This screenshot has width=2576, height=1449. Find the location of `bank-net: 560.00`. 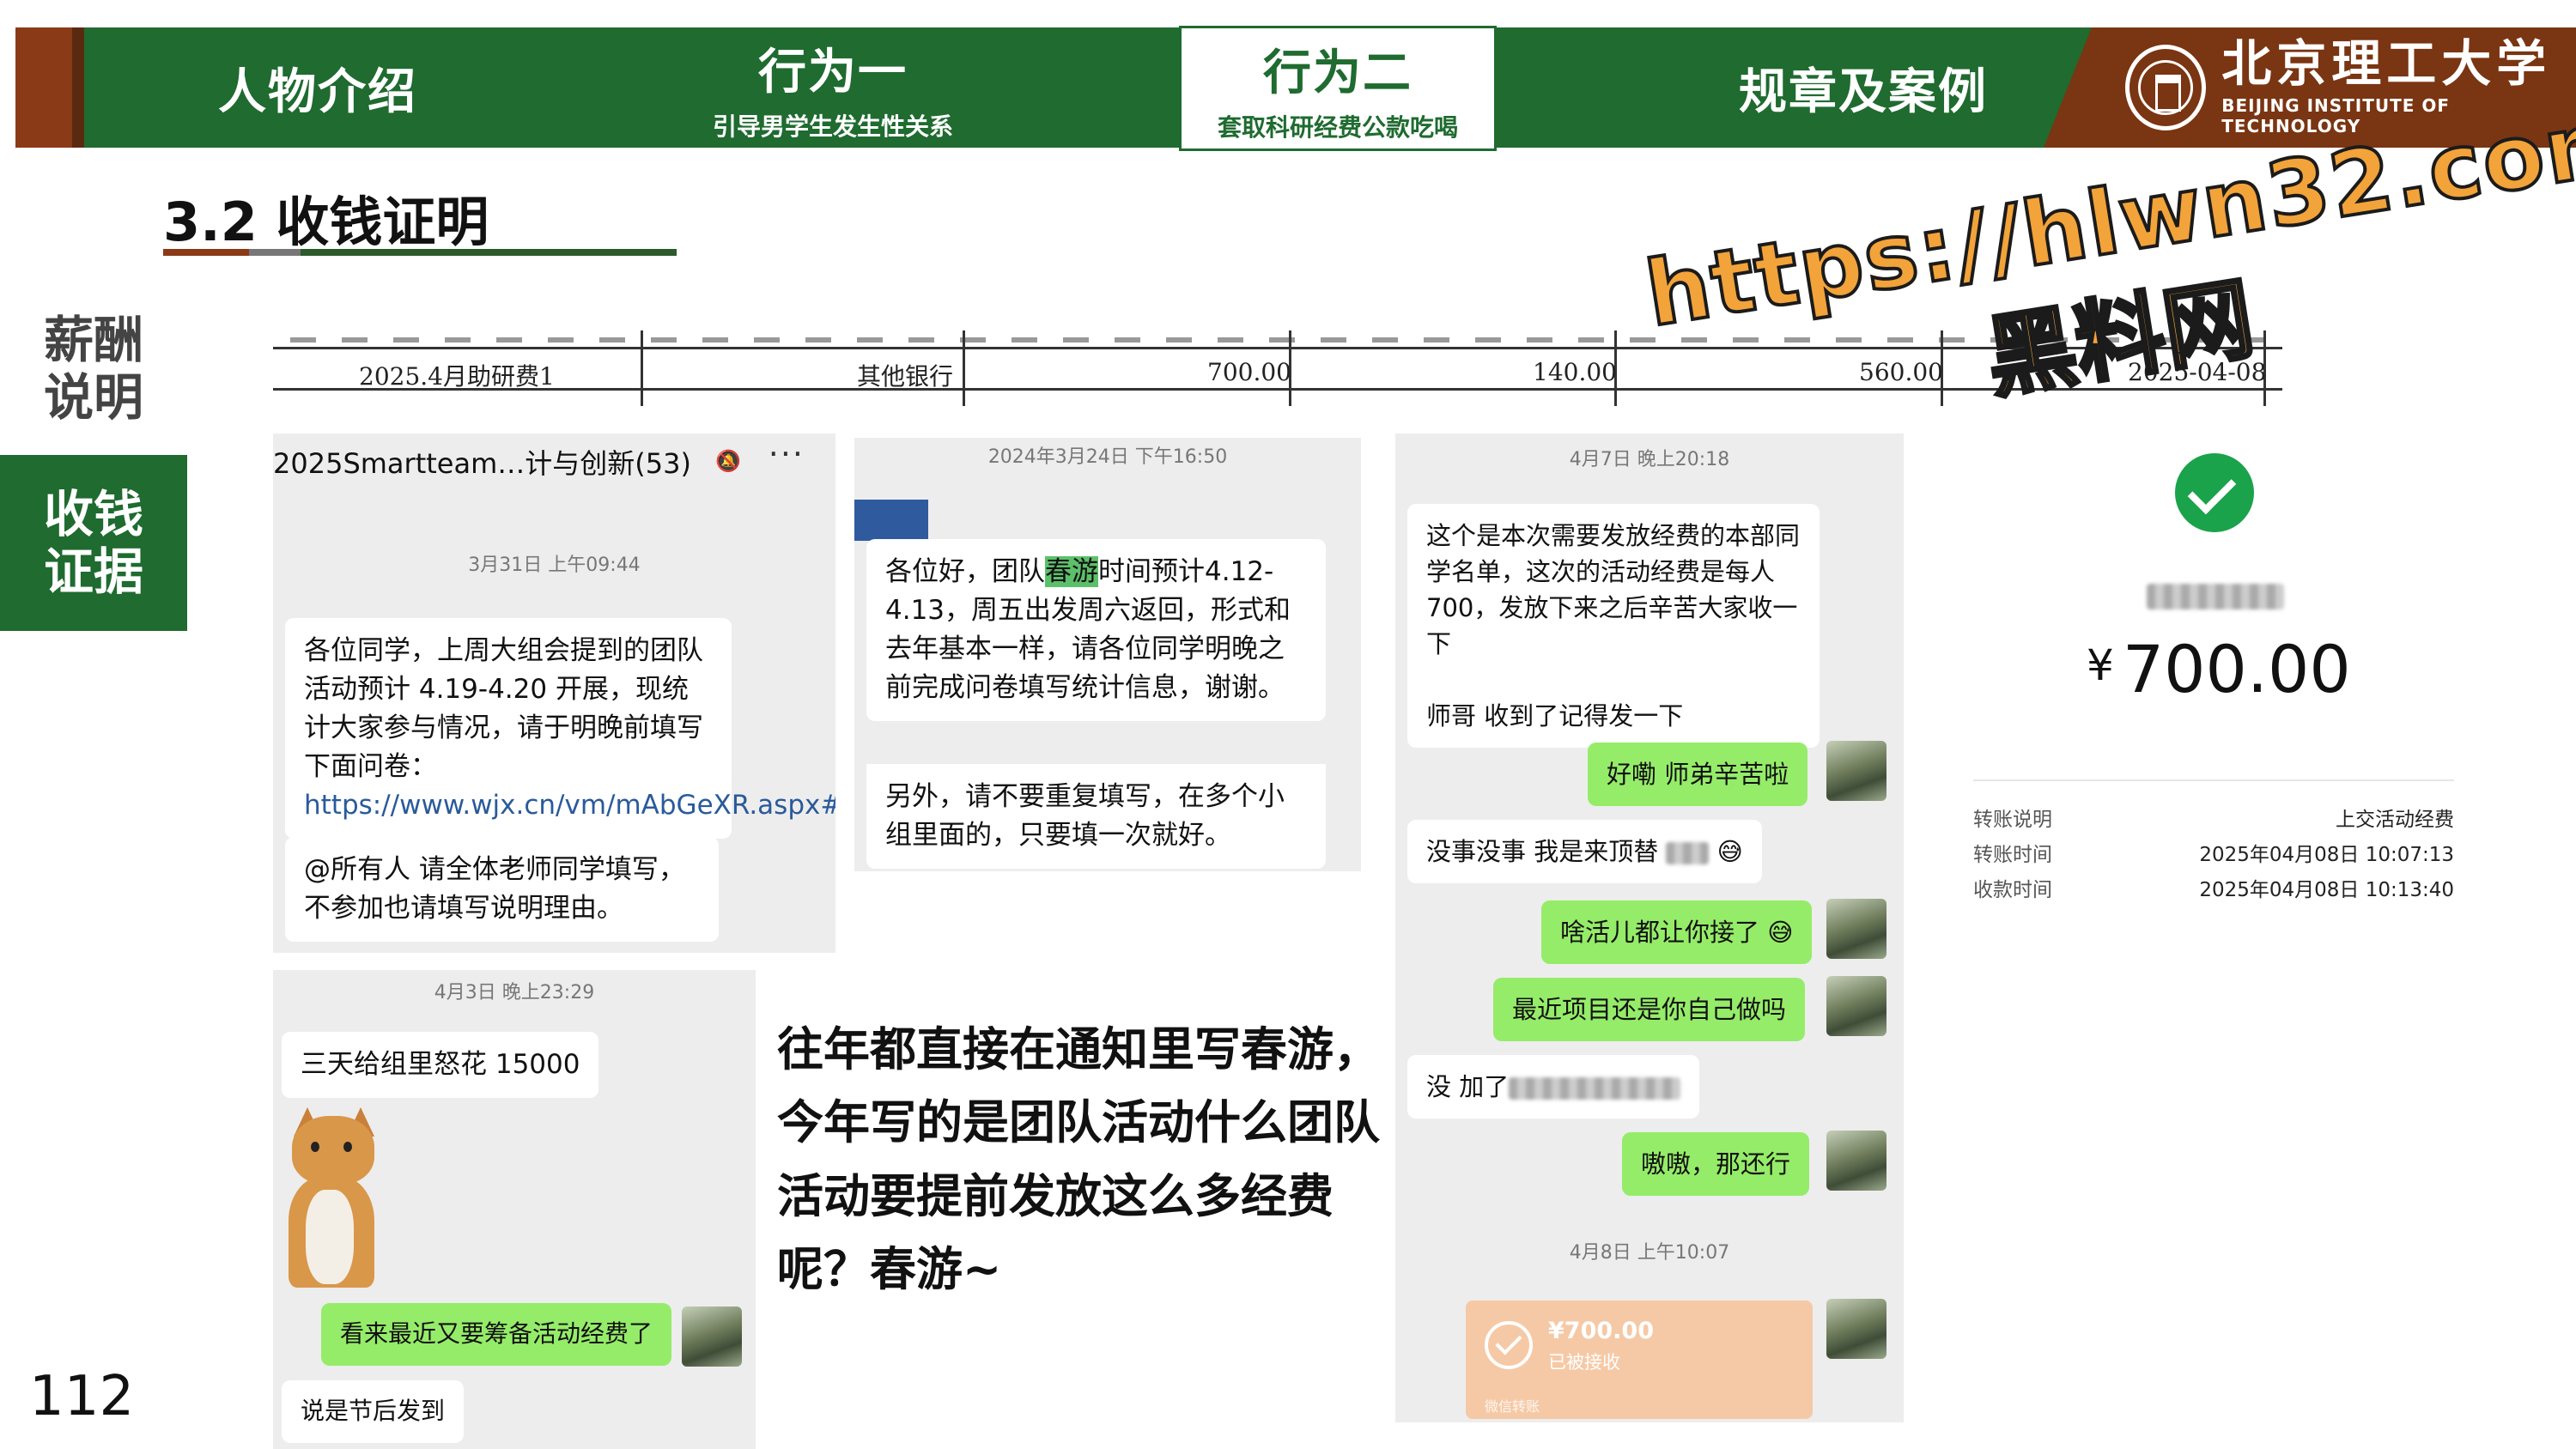

bank-net: 560.00 is located at coordinates (1901, 372).